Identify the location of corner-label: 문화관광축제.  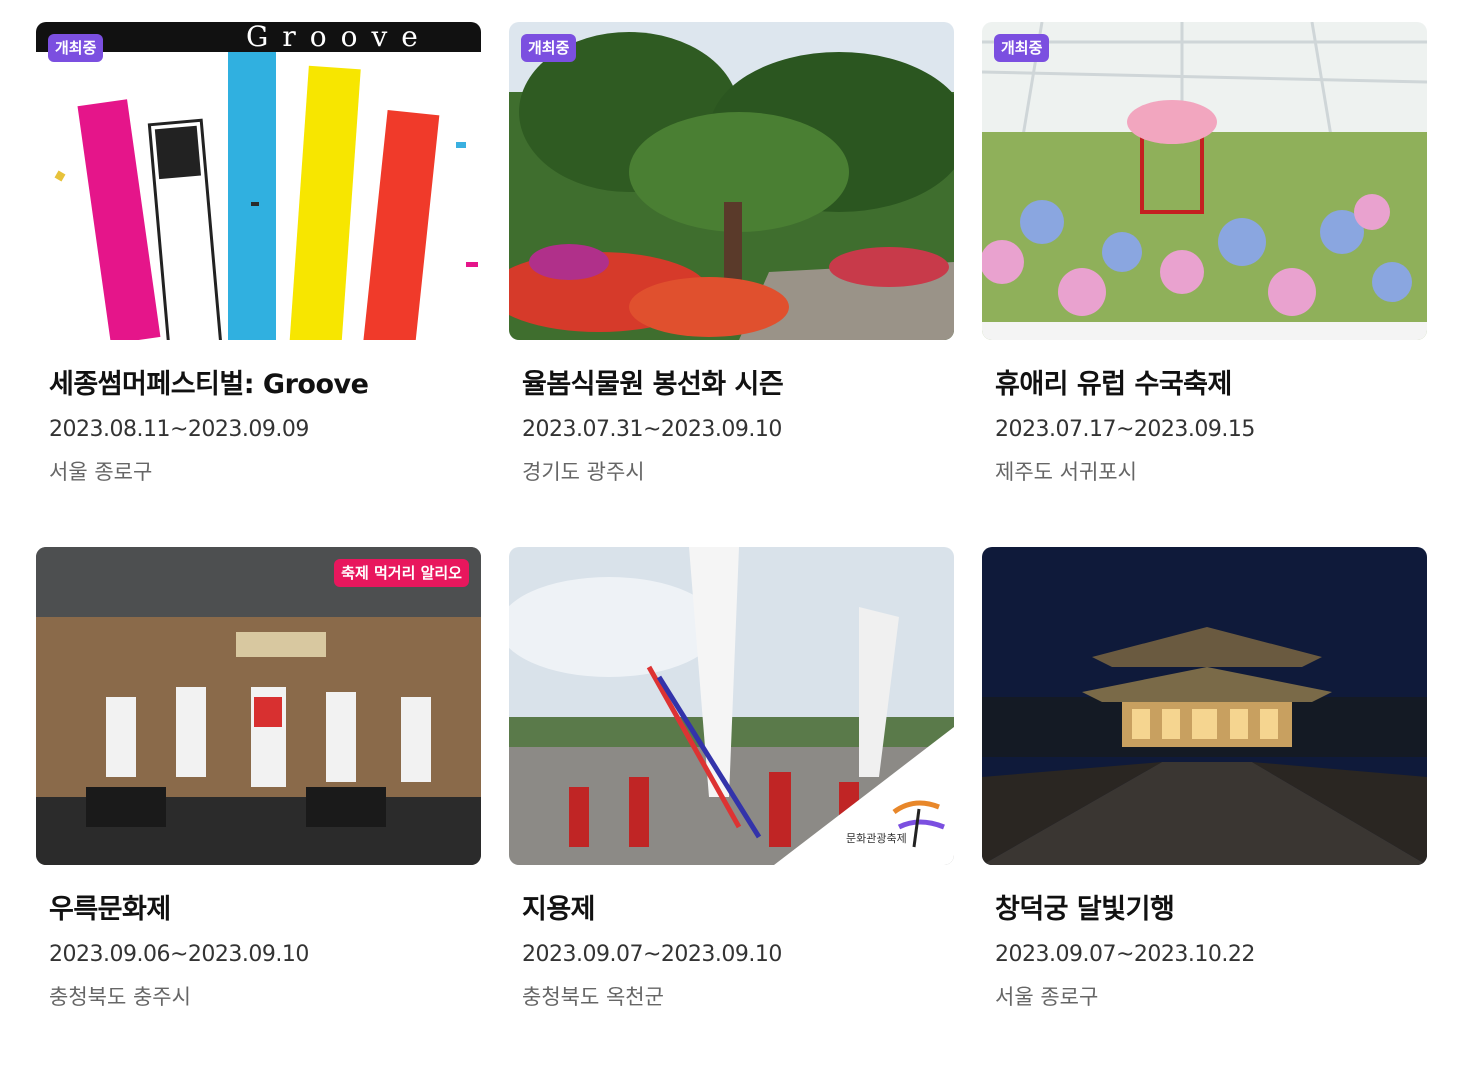
(876, 838).